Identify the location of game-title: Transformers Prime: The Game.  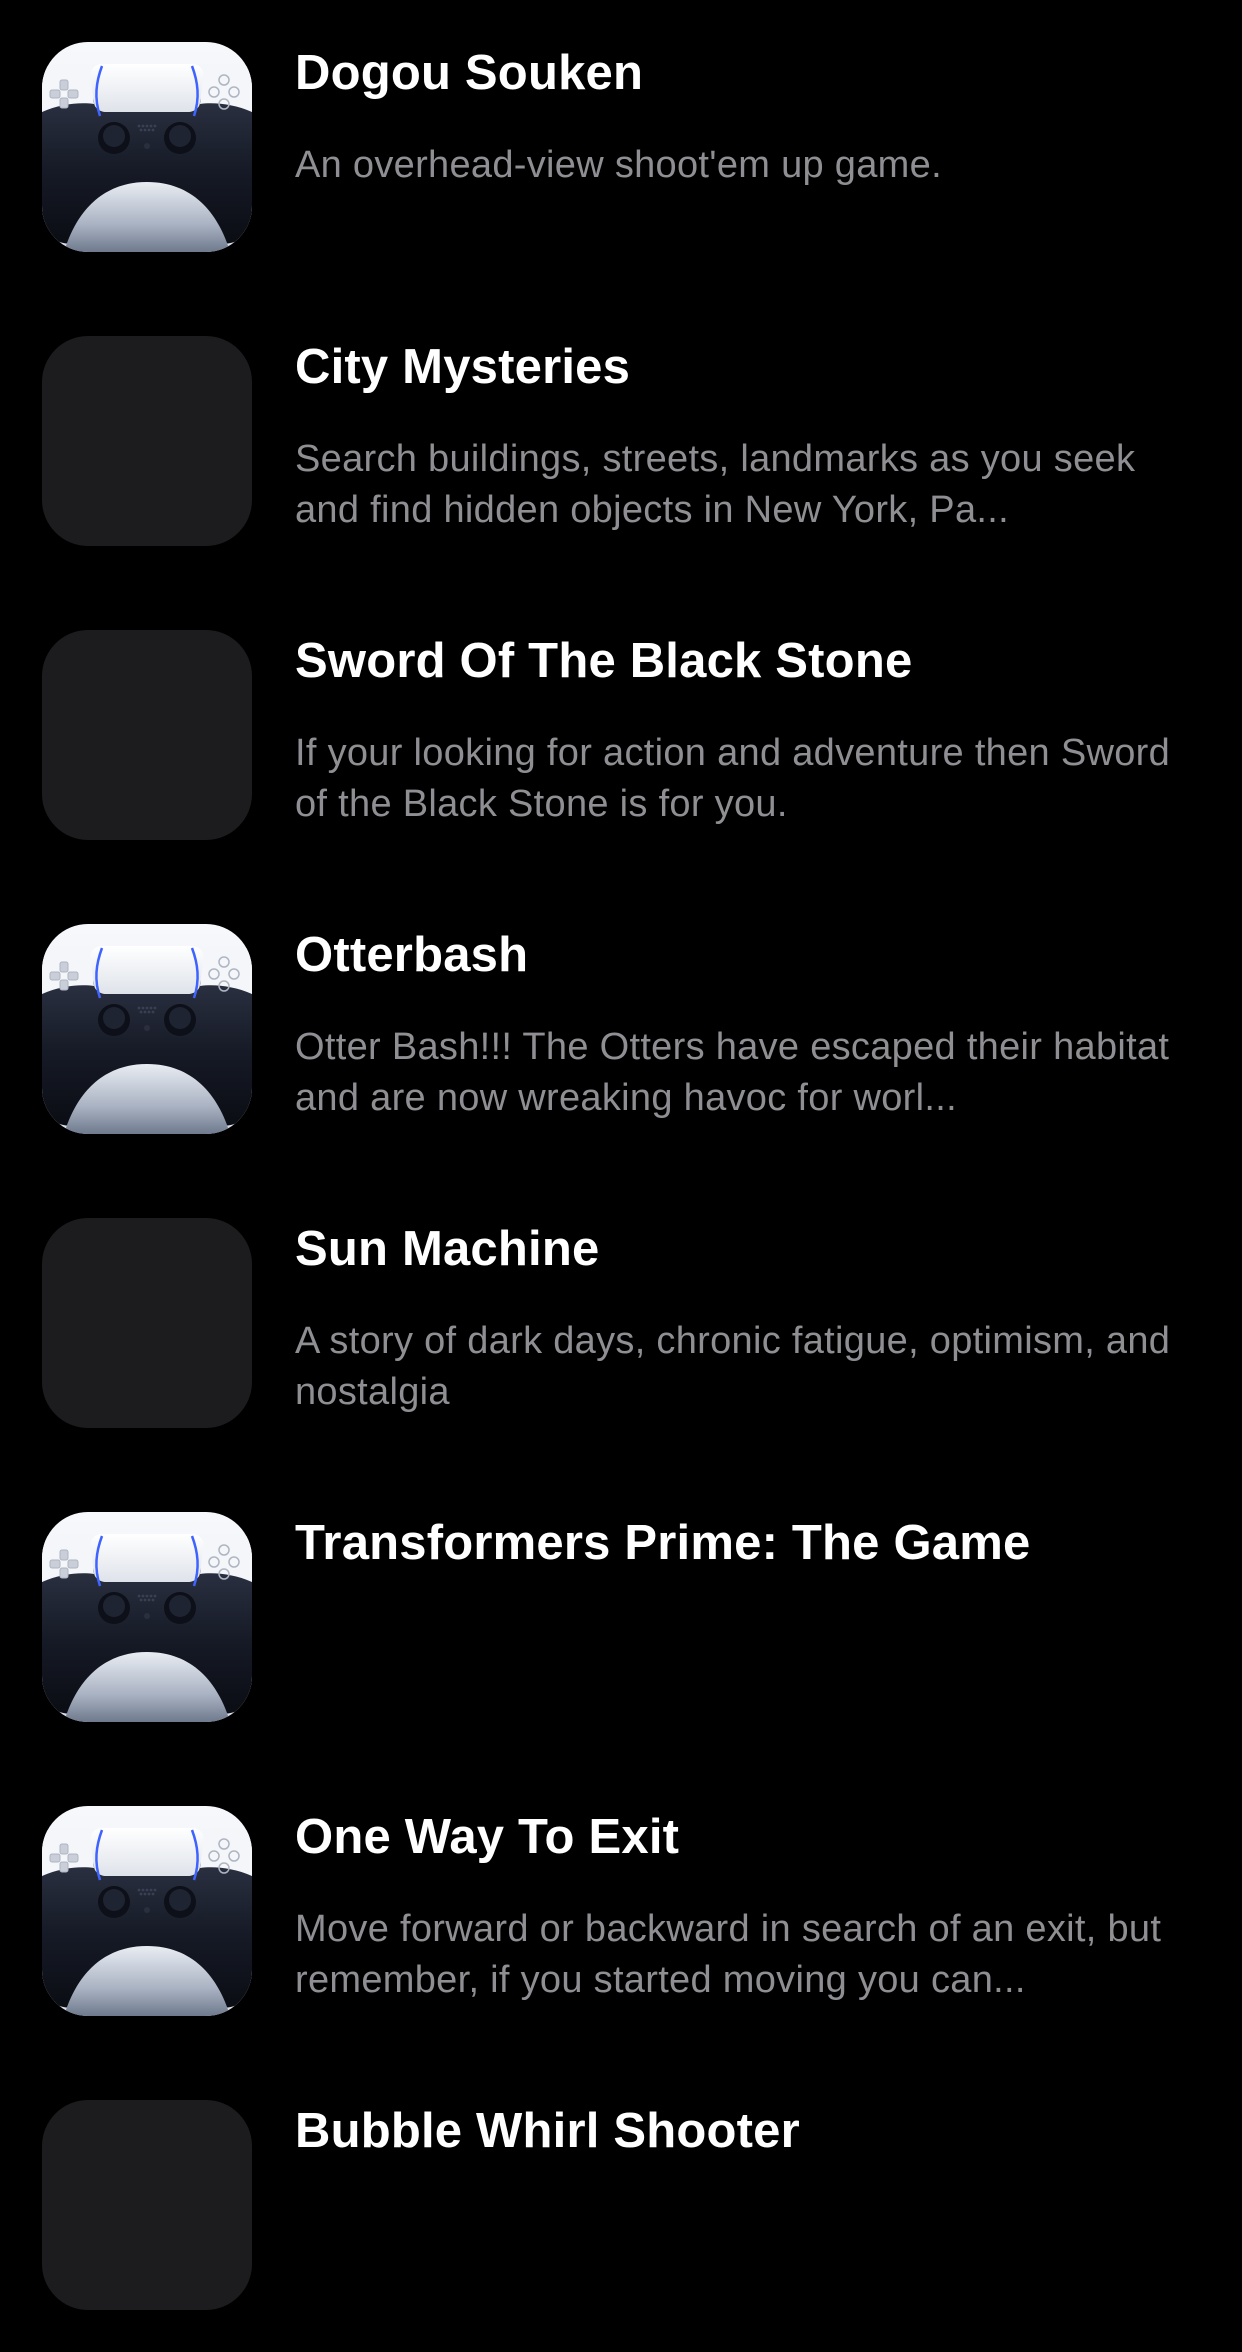
(663, 1543).